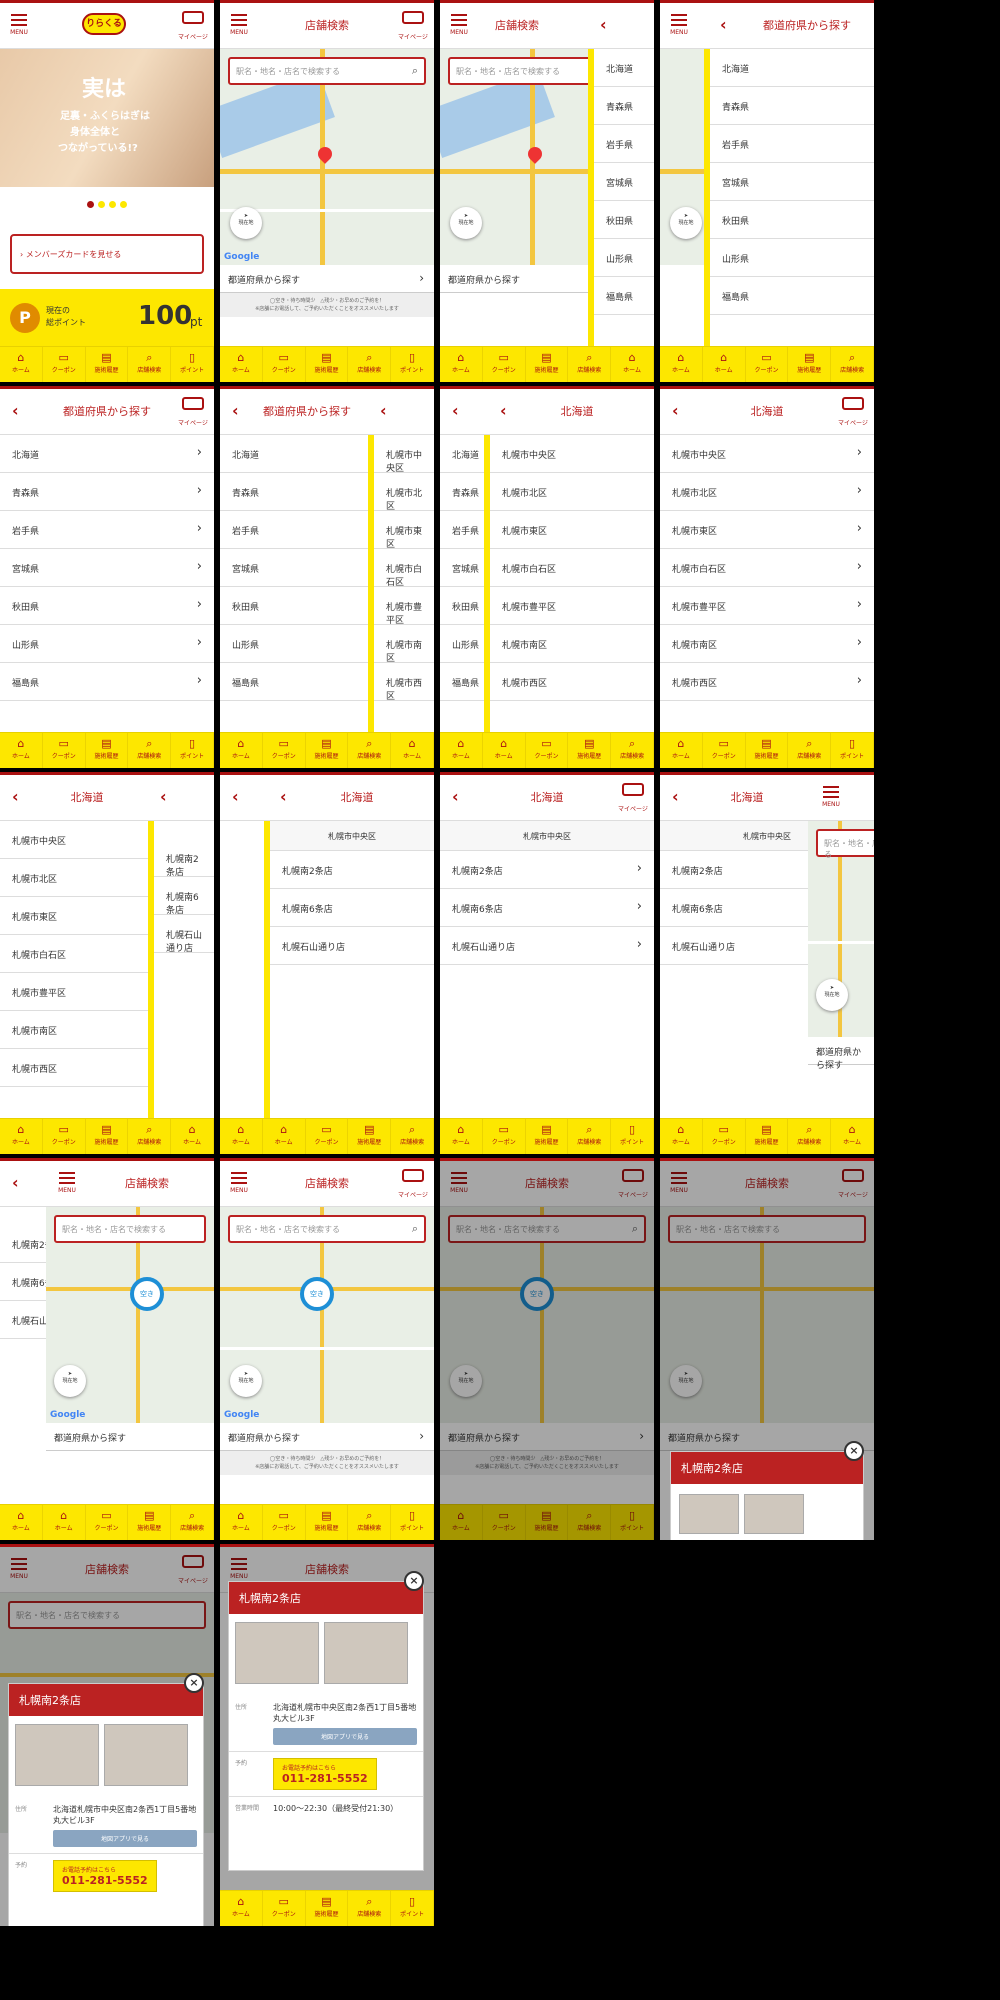  I want to click on map-pin, so click(325, 154).